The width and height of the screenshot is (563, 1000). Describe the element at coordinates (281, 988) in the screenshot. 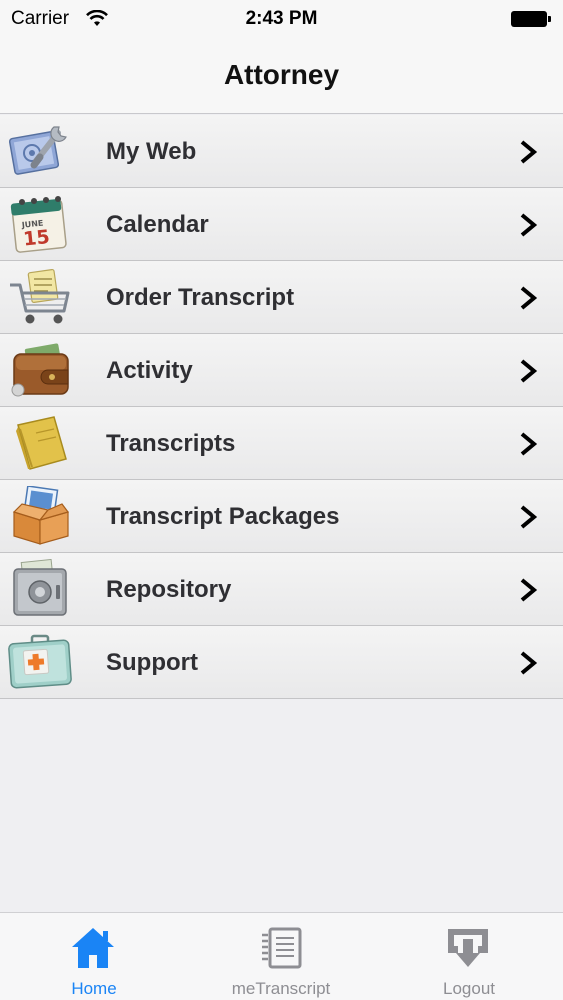

I see `tab-label: meTranscript` at that location.